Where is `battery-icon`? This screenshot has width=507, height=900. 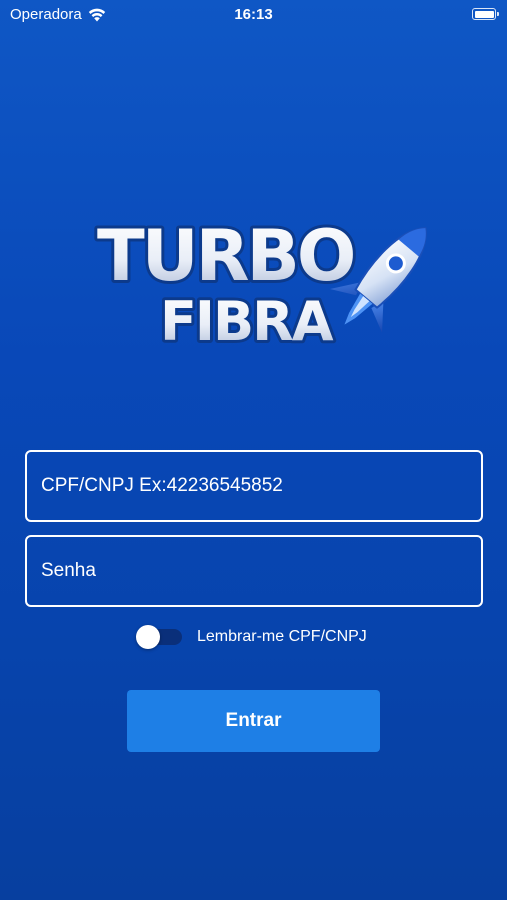
battery-icon is located at coordinates (485, 14).